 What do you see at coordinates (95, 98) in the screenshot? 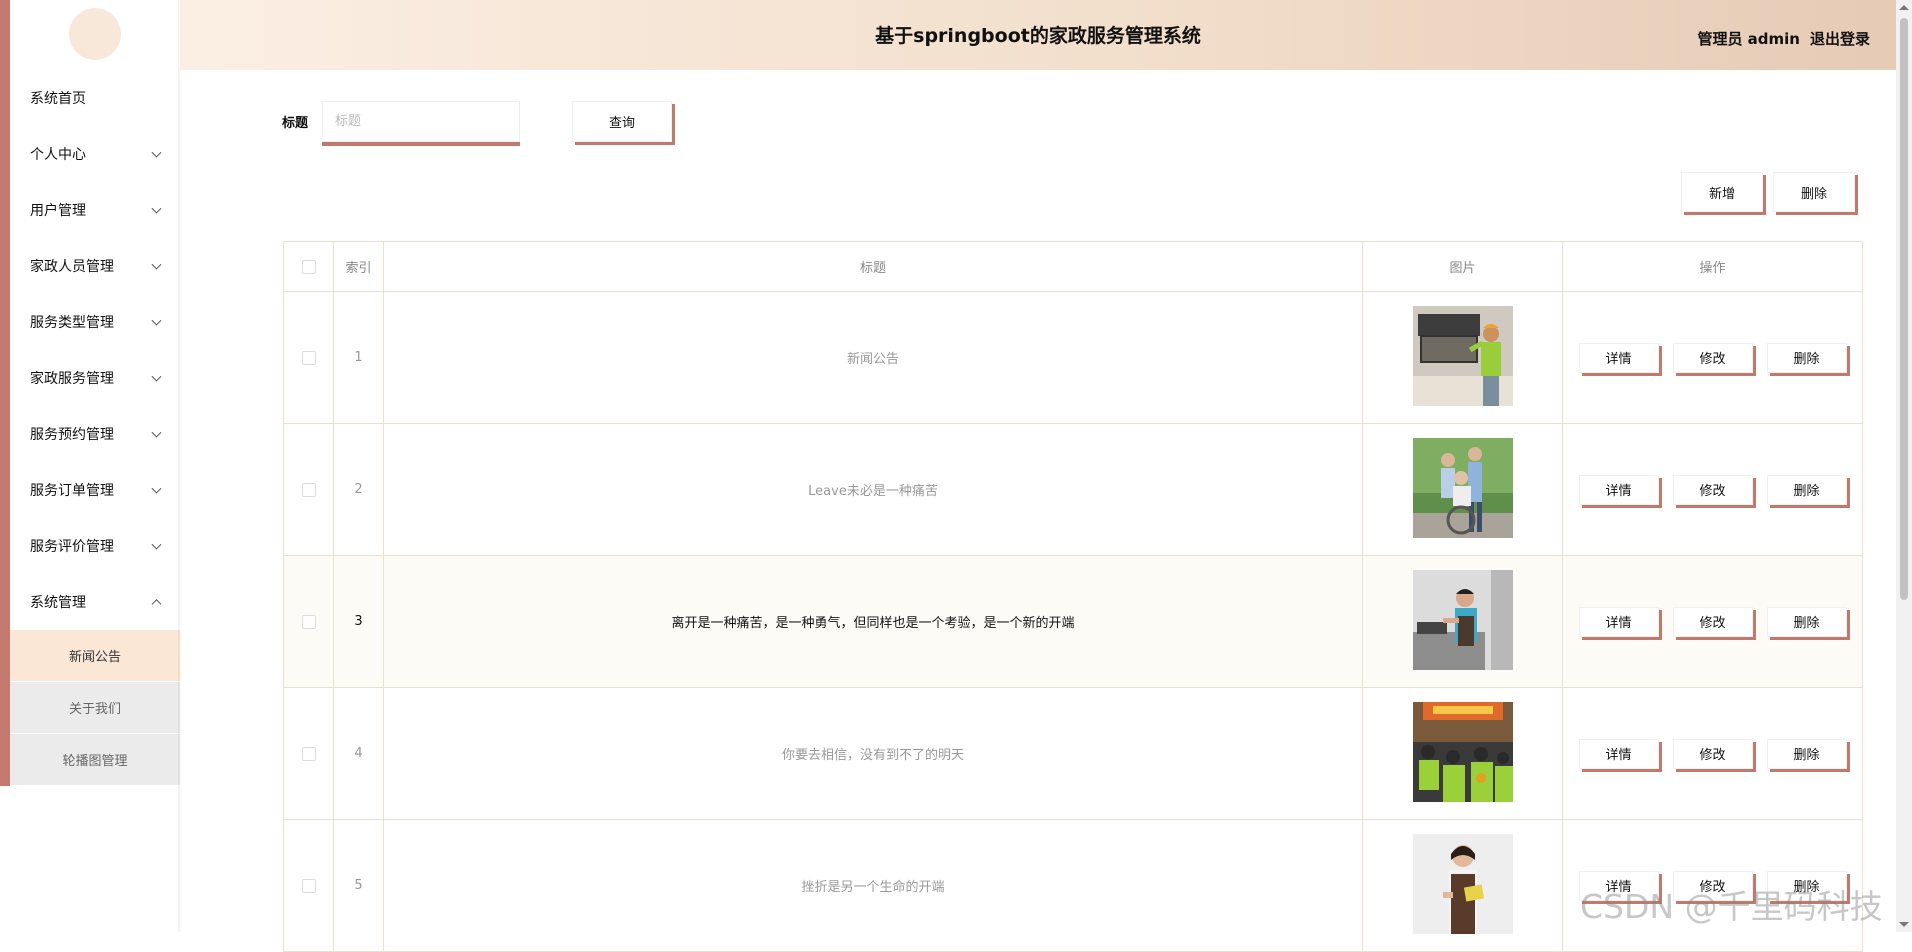
I see `sidebar-item-home: 系统首页` at bounding box center [95, 98].